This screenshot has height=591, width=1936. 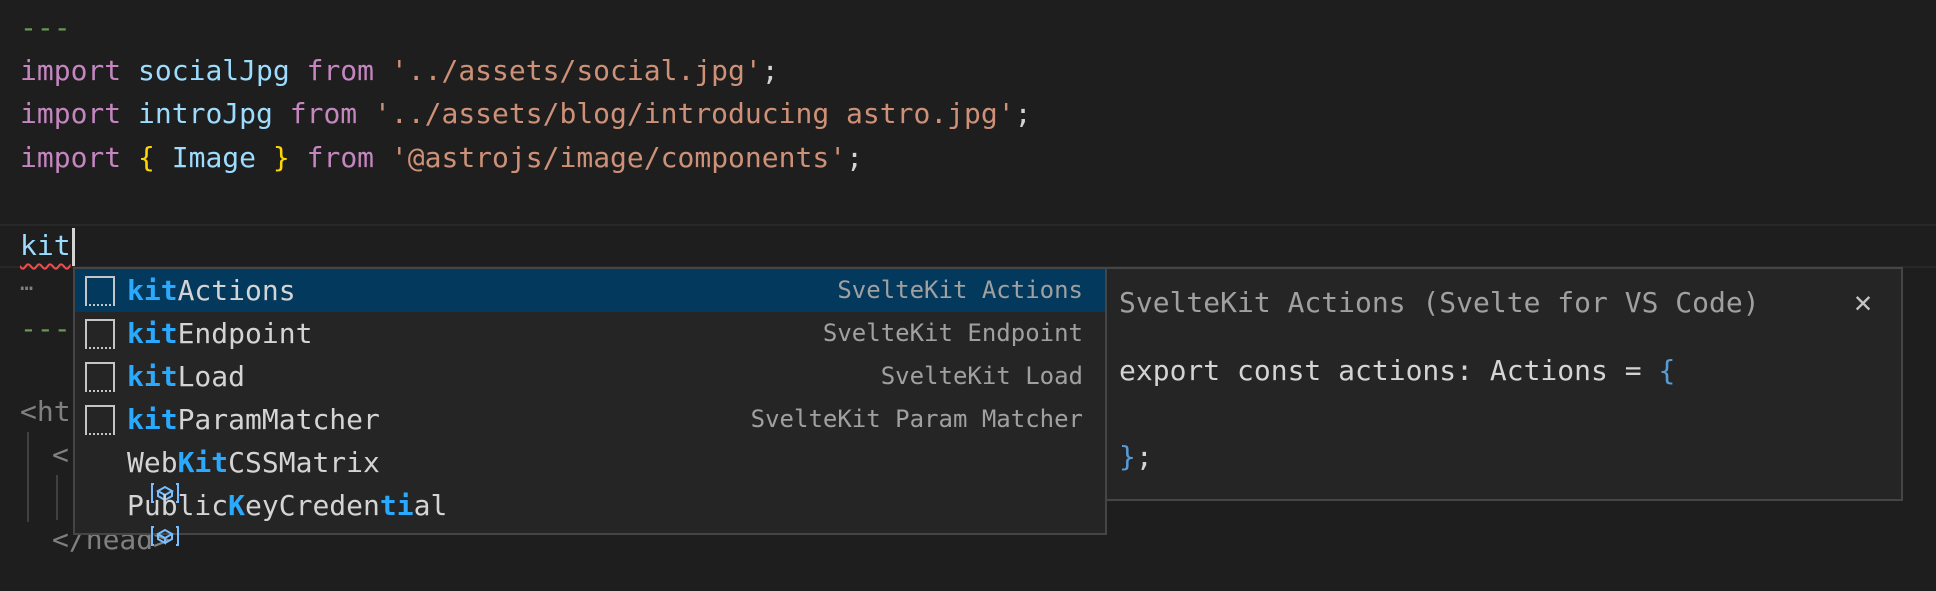 What do you see at coordinates (1439, 302) in the screenshot?
I see `details-title: SvelteKit Actions (Svelte for VS Code)` at bounding box center [1439, 302].